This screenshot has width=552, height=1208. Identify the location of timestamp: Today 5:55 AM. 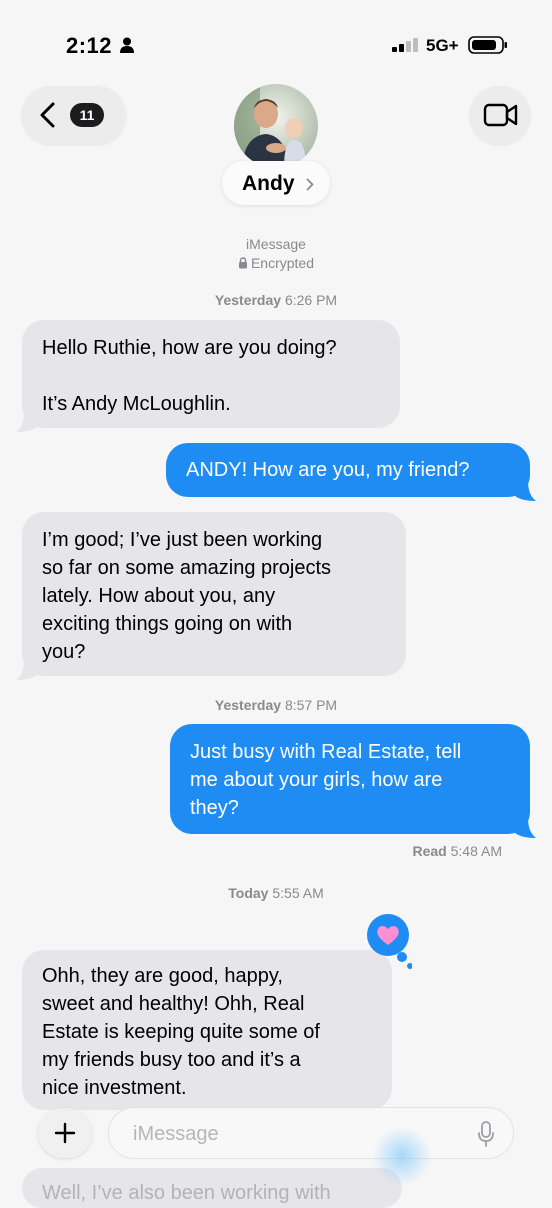
(276, 893).